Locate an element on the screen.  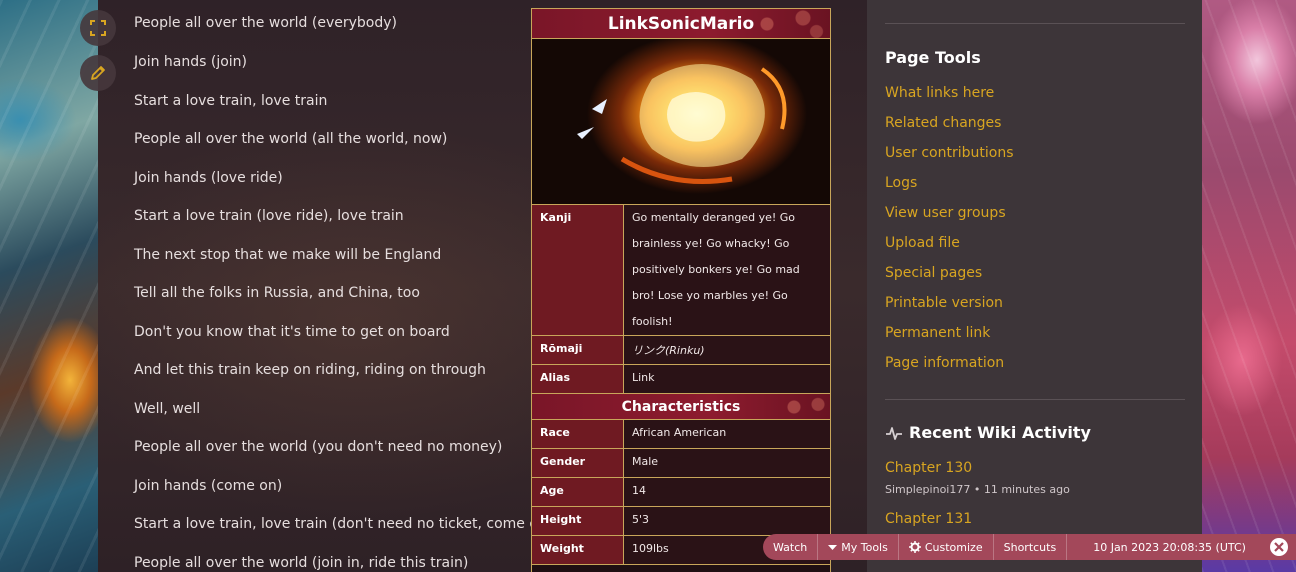
infobox-row-gender: Gender Male is located at coordinates (681, 463).